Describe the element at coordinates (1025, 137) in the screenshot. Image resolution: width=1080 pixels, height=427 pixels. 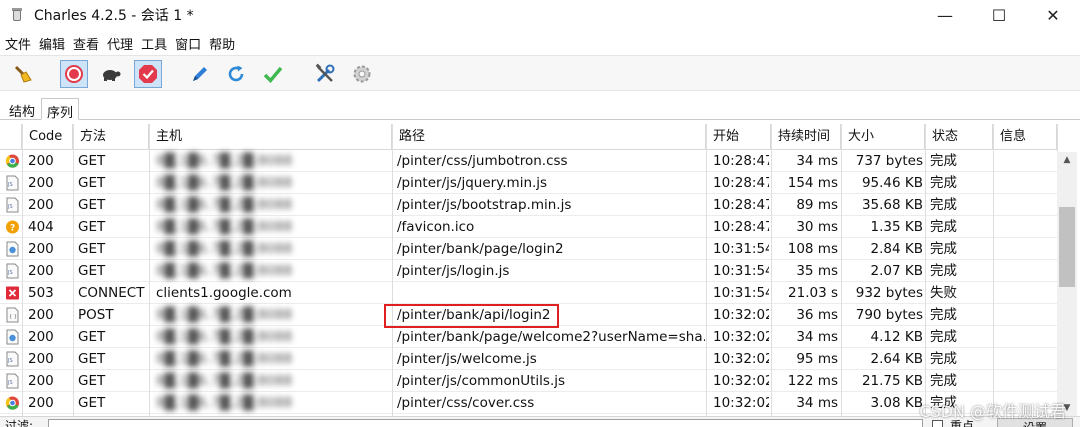
I see `header-info: 信息` at that location.